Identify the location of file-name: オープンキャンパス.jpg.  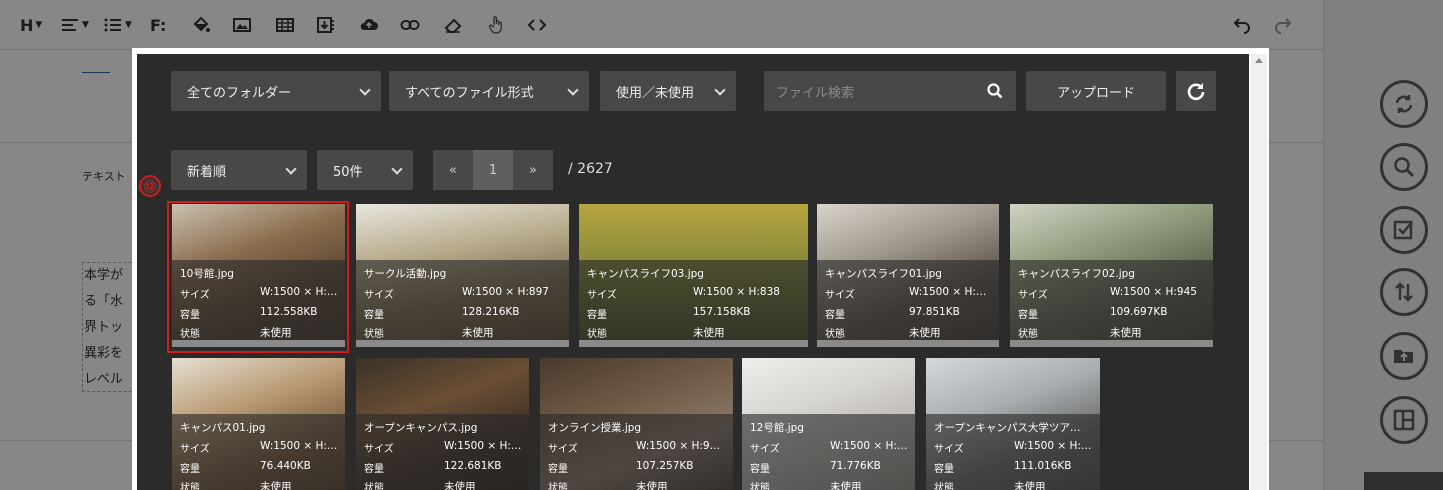
(421, 428).